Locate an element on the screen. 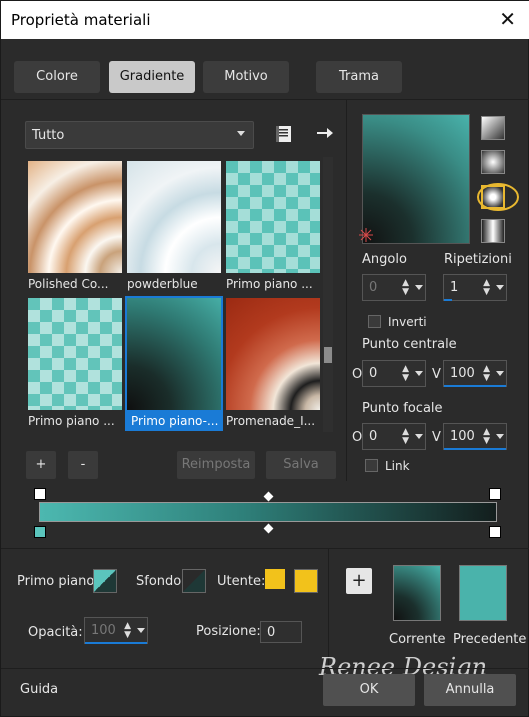  title-bar: Proprietà materiali ✕ is located at coordinates (265, 20).